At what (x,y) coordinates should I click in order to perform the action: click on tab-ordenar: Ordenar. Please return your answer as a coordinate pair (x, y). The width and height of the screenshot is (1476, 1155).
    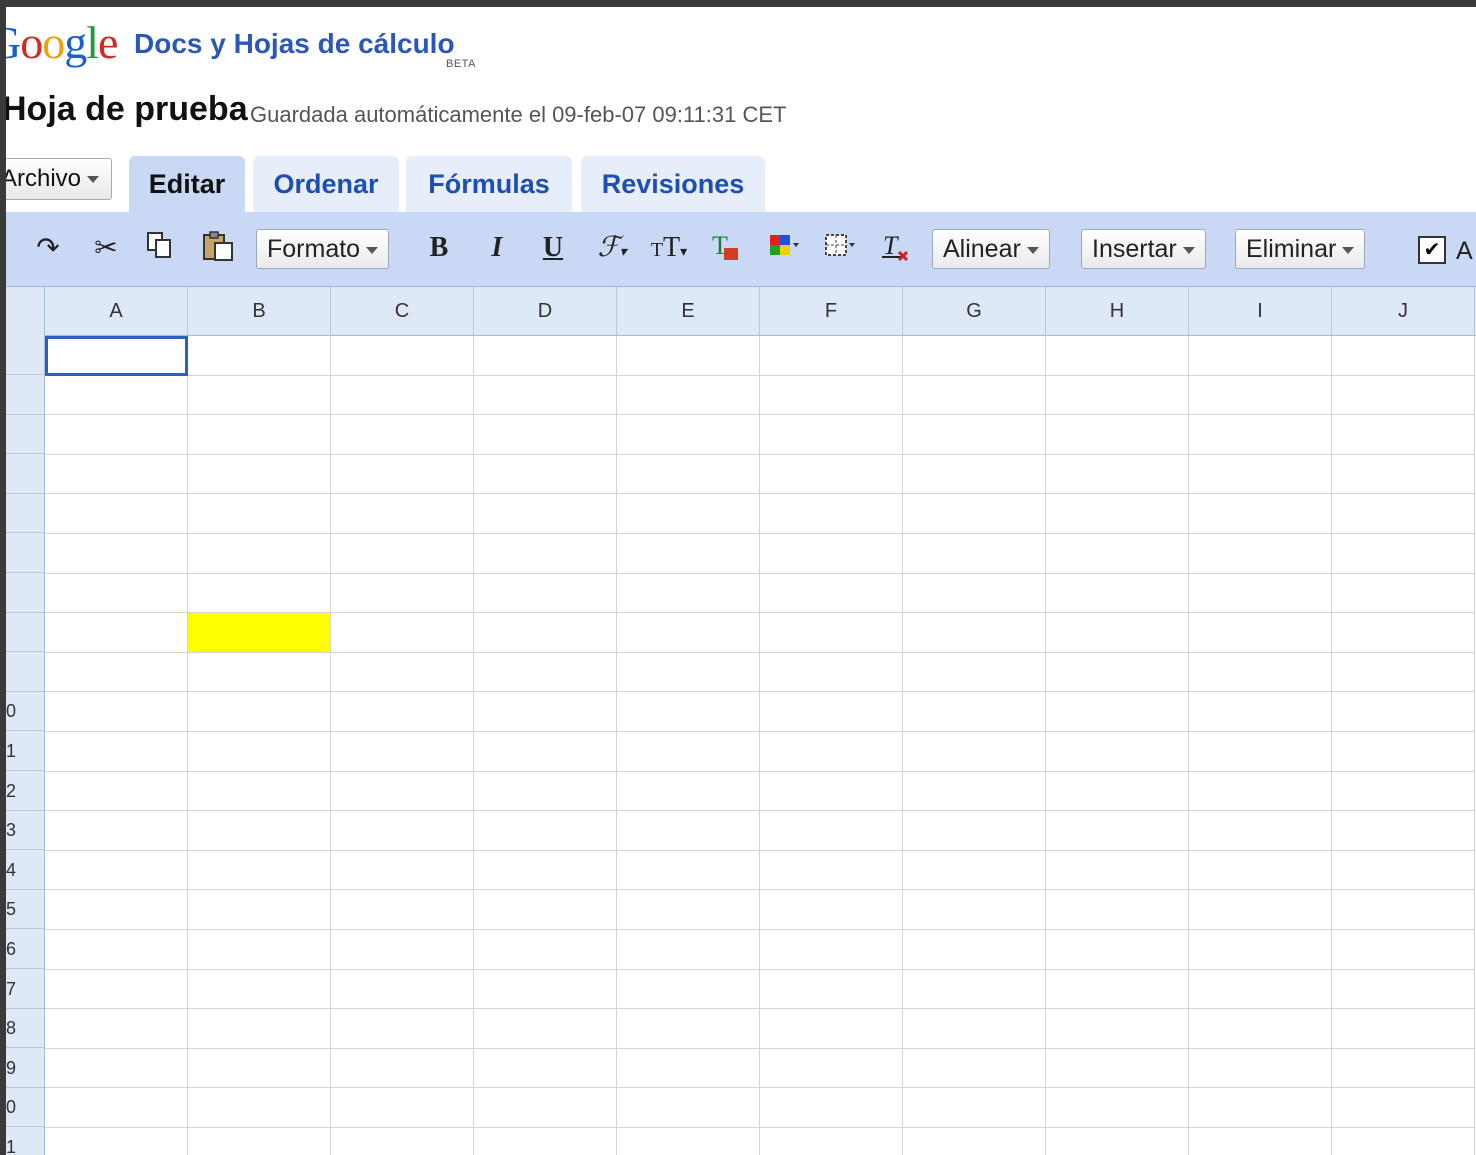
    Looking at the image, I should click on (326, 184).